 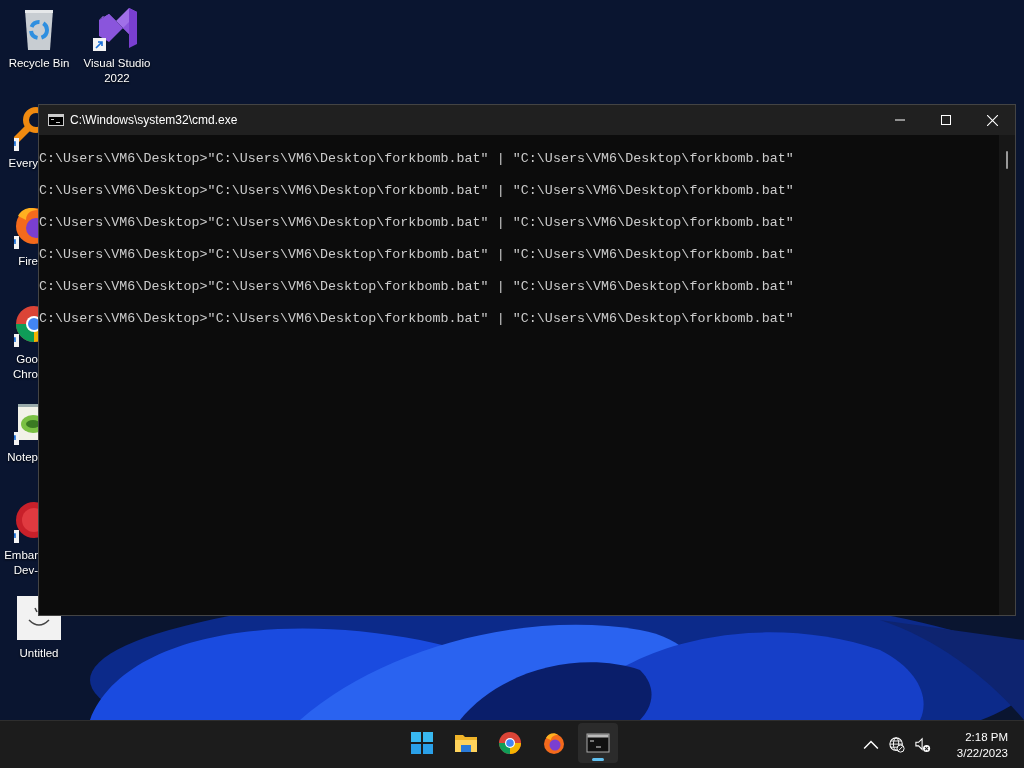 I want to click on close-icon, so click(x=992, y=120).